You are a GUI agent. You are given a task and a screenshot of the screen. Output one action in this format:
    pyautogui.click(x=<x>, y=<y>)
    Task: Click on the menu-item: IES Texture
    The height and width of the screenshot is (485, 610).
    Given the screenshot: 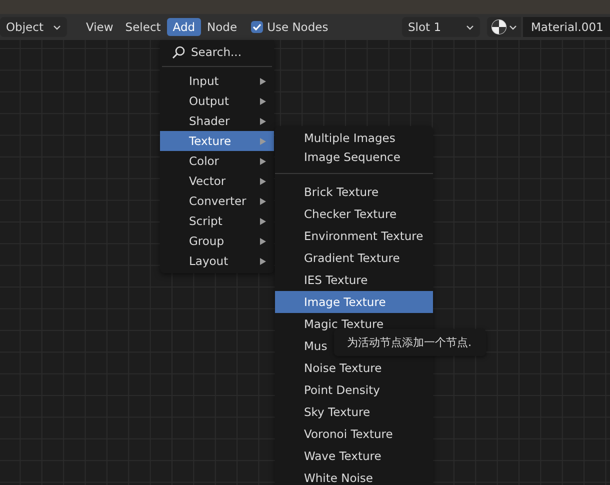 What is the action you would take?
    pyautogui.click(x=354, y=280)
    